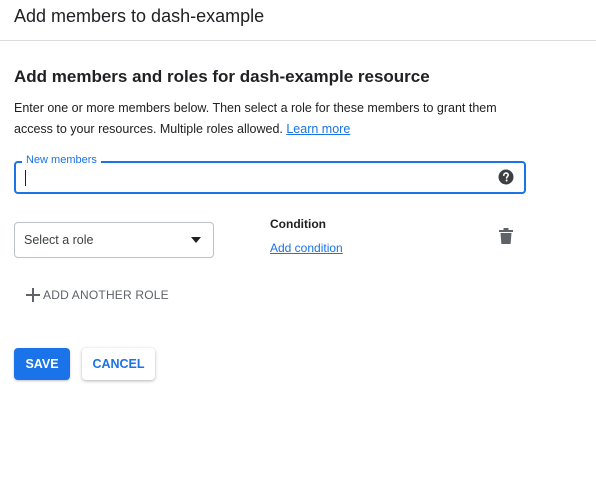 Image resolution: width=596 pixels, height=493 pixels. What do you see at coordinates (114, 240) in the screenshot?
I see `role-select: Select a role` at bounding box center [114, 240].